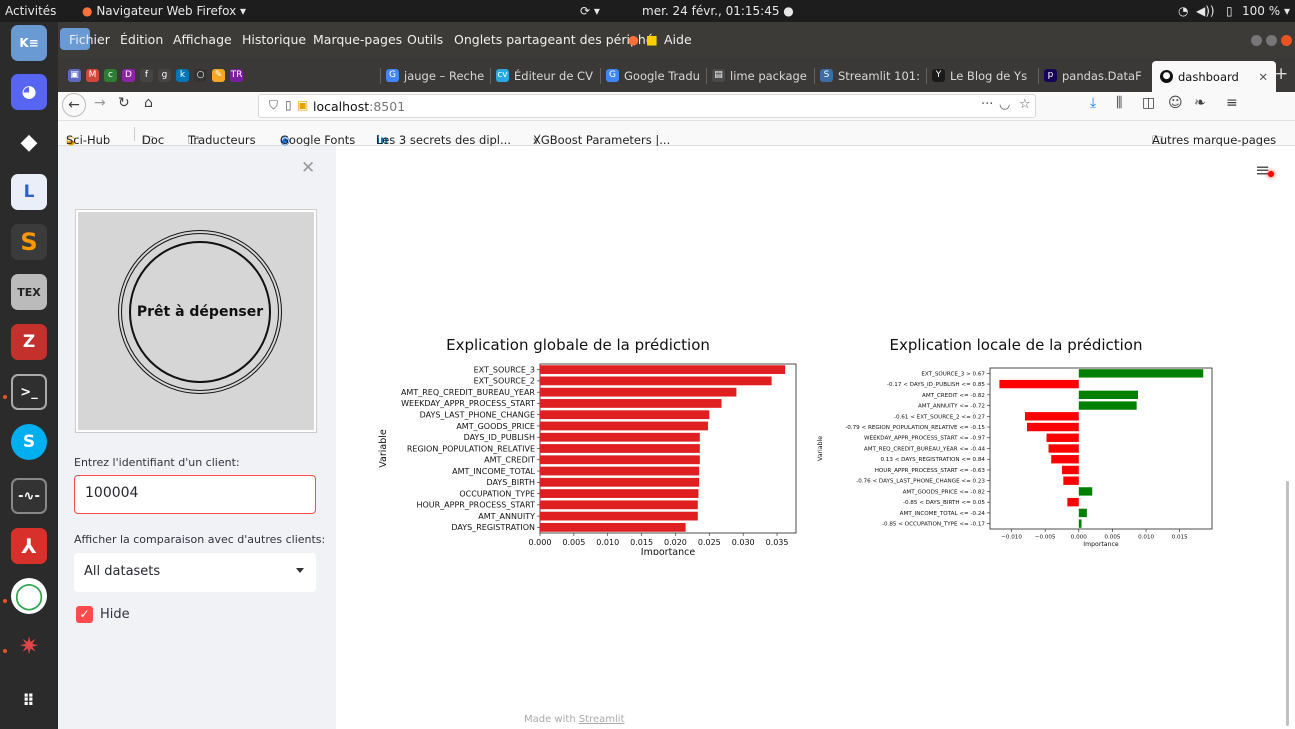 The image size is (1295, 729). What do you see at coordinates (1286, 40) in the screenshot?
I see `close-window-button` at bounding box center [1286, 40].